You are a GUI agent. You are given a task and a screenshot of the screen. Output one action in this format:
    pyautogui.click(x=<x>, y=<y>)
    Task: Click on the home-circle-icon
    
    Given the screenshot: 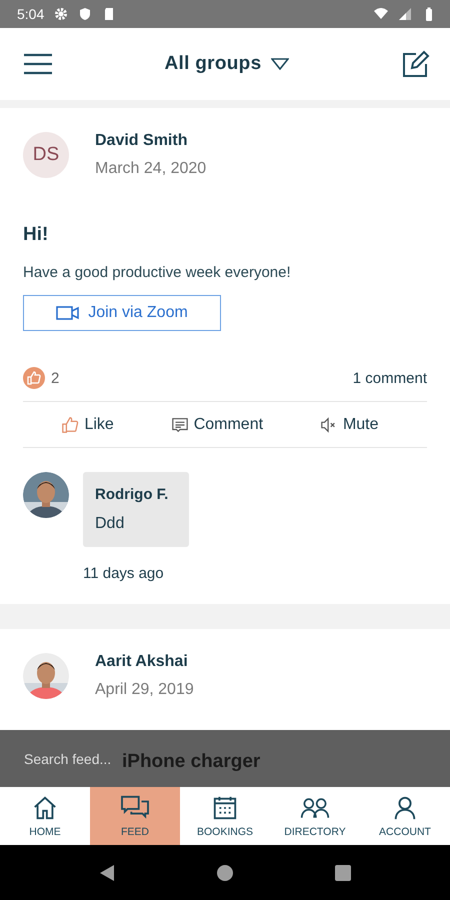 What is the action you would take?
    pyautogui.click(x=225, y=873)
    